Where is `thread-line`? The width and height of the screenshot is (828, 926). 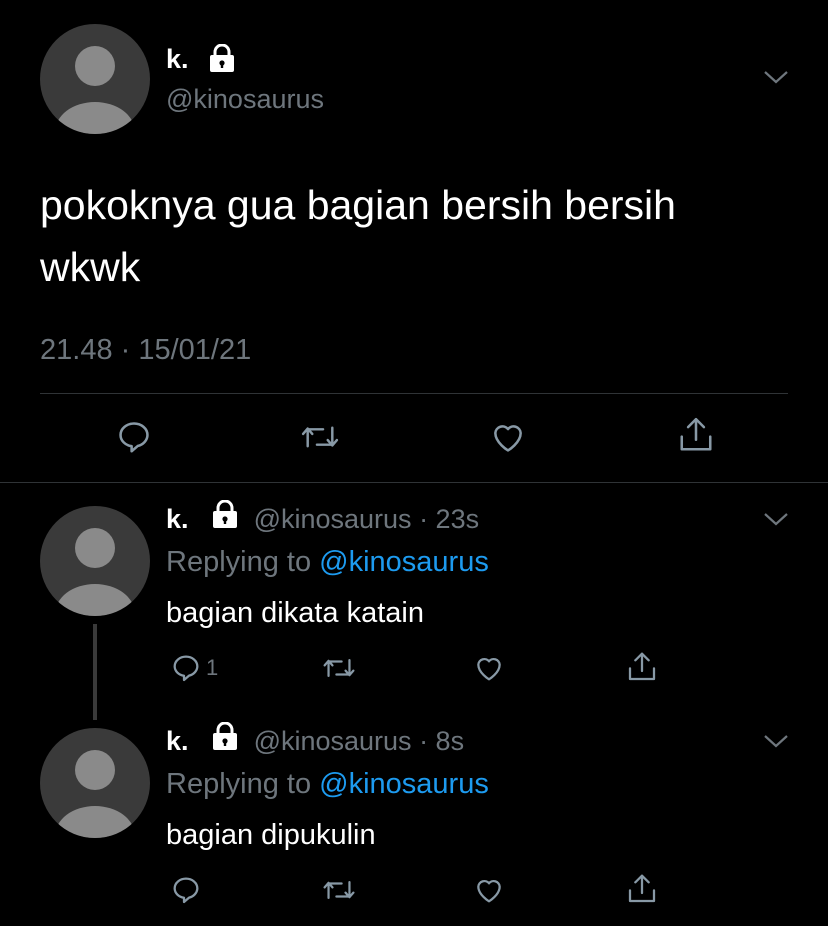 thread-line is located at coordinates (95, 672).